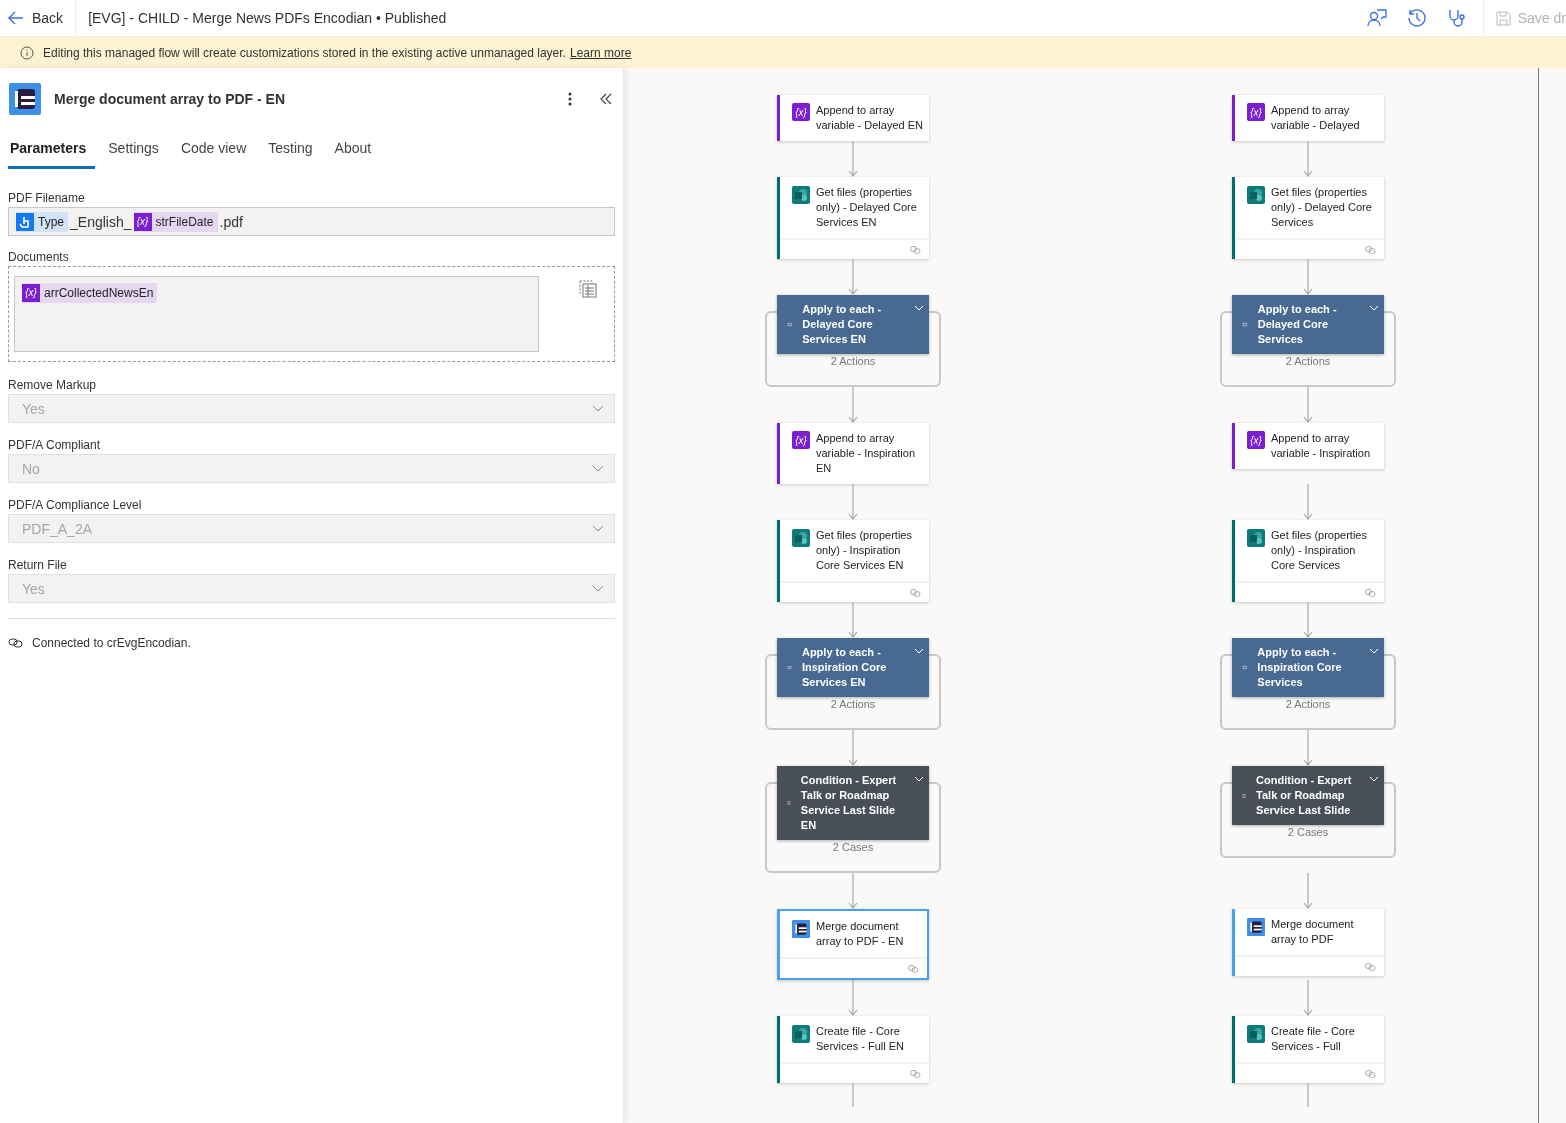 The width and height of the screenshot is (1566, 1123). Describe the element at coordinates (853, 667) in the screenshot. I see `scope-header: Apply to each - Inspiration Core Services EN` at that location.